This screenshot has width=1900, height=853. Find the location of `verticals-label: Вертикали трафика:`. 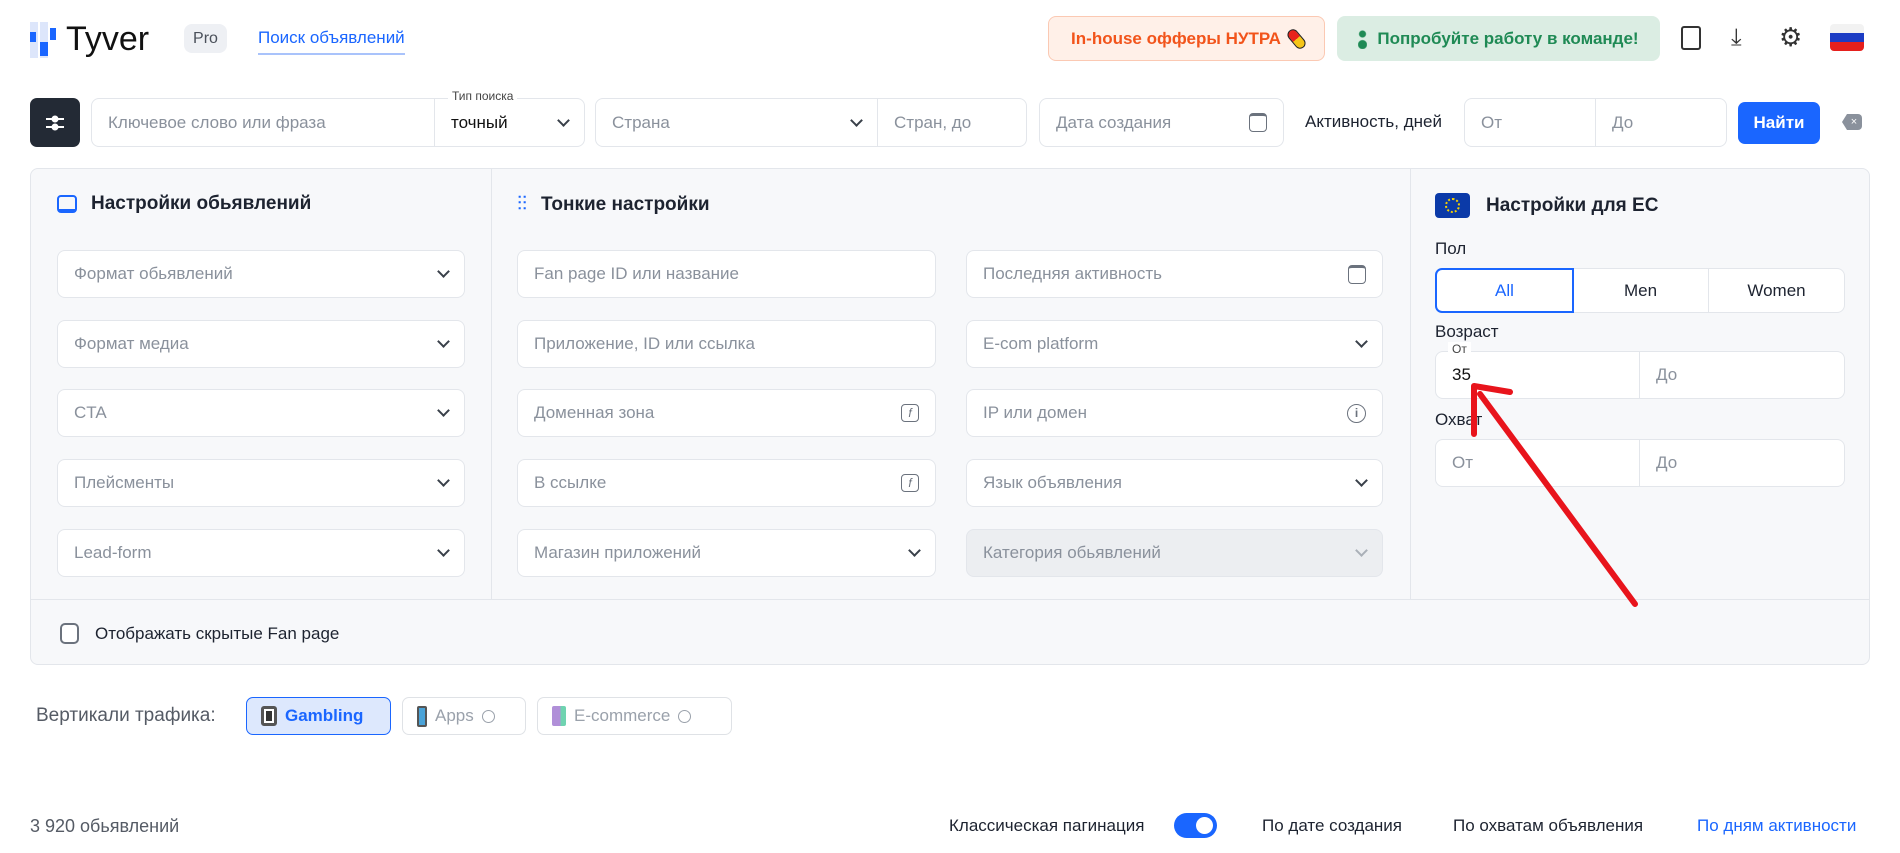

verticals-label: Вертикали трафика: is located at coordinates (126, 715).